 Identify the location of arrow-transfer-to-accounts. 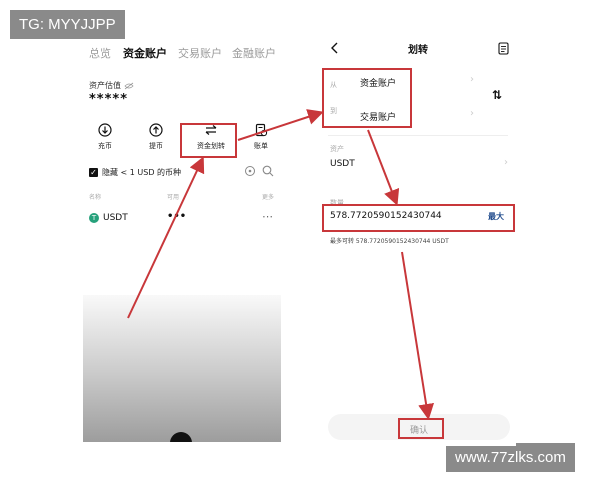
(280, 125).